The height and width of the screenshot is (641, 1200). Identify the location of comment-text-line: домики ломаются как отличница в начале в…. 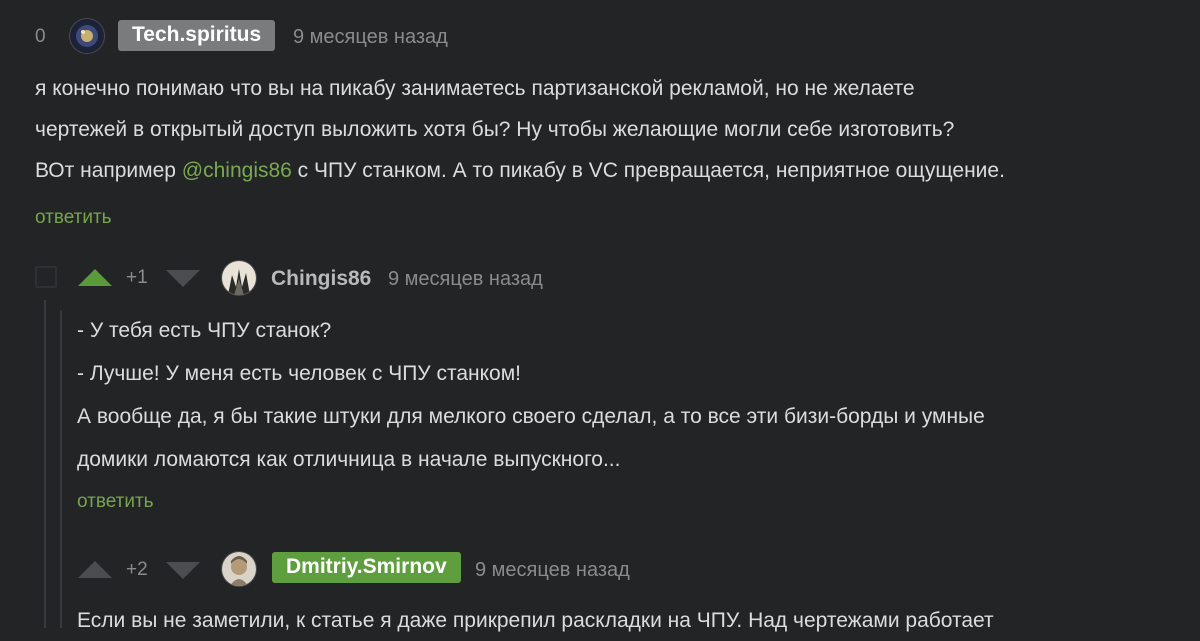
(349, 459).